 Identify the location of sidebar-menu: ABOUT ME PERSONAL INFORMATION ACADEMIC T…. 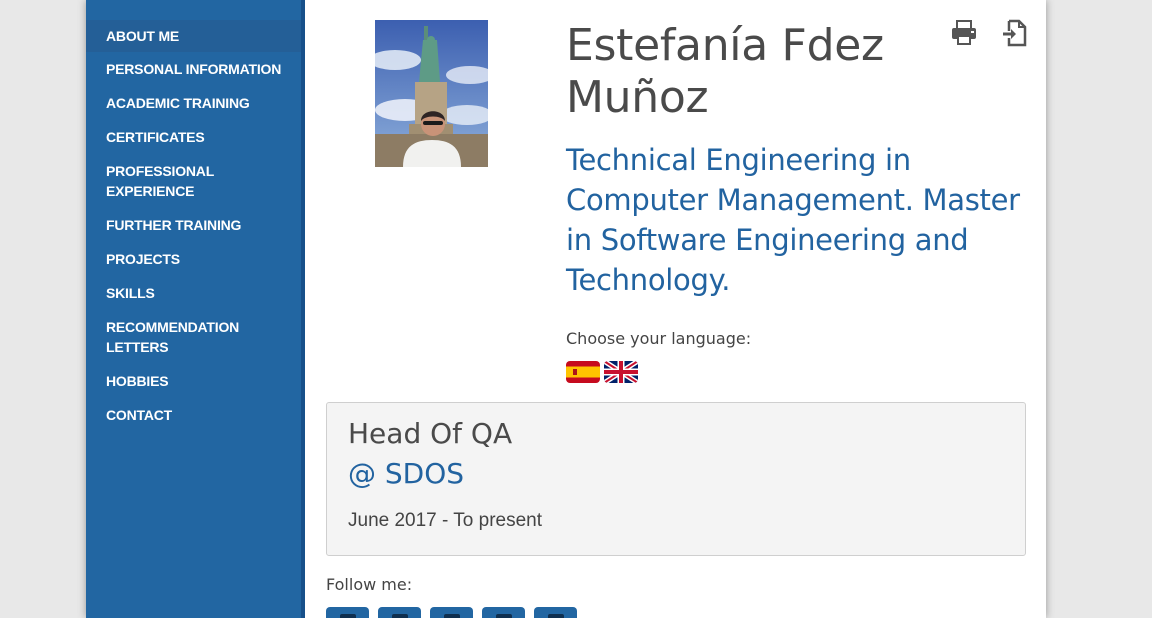
(193, 216).